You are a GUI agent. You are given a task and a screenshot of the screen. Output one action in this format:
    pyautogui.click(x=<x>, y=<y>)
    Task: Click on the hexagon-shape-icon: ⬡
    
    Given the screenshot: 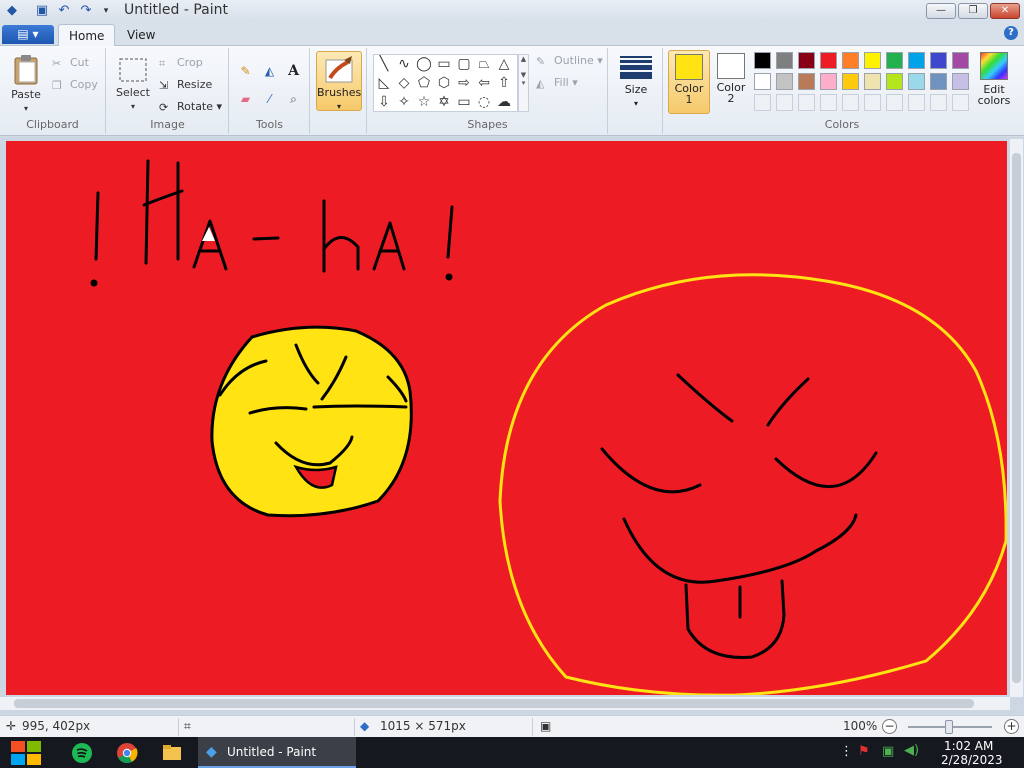 What is the action you would take?
    pyautogui.click(x=444, y=83)
    